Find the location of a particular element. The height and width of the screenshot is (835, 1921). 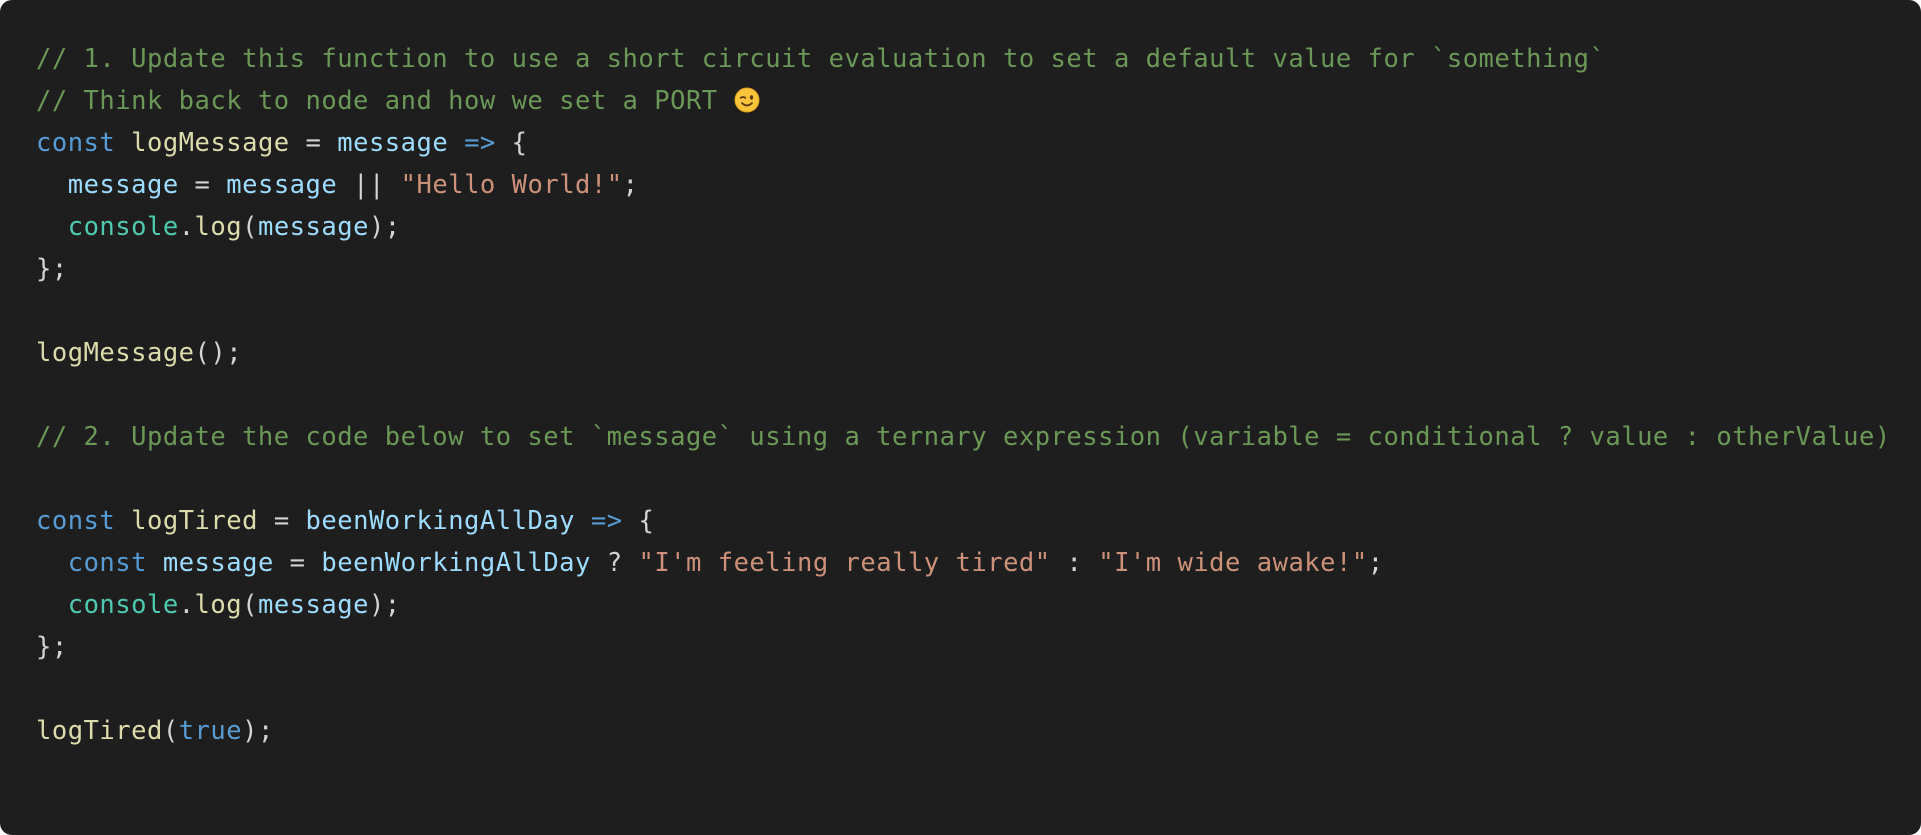

parameter: message is located at coordinates (393, 143).